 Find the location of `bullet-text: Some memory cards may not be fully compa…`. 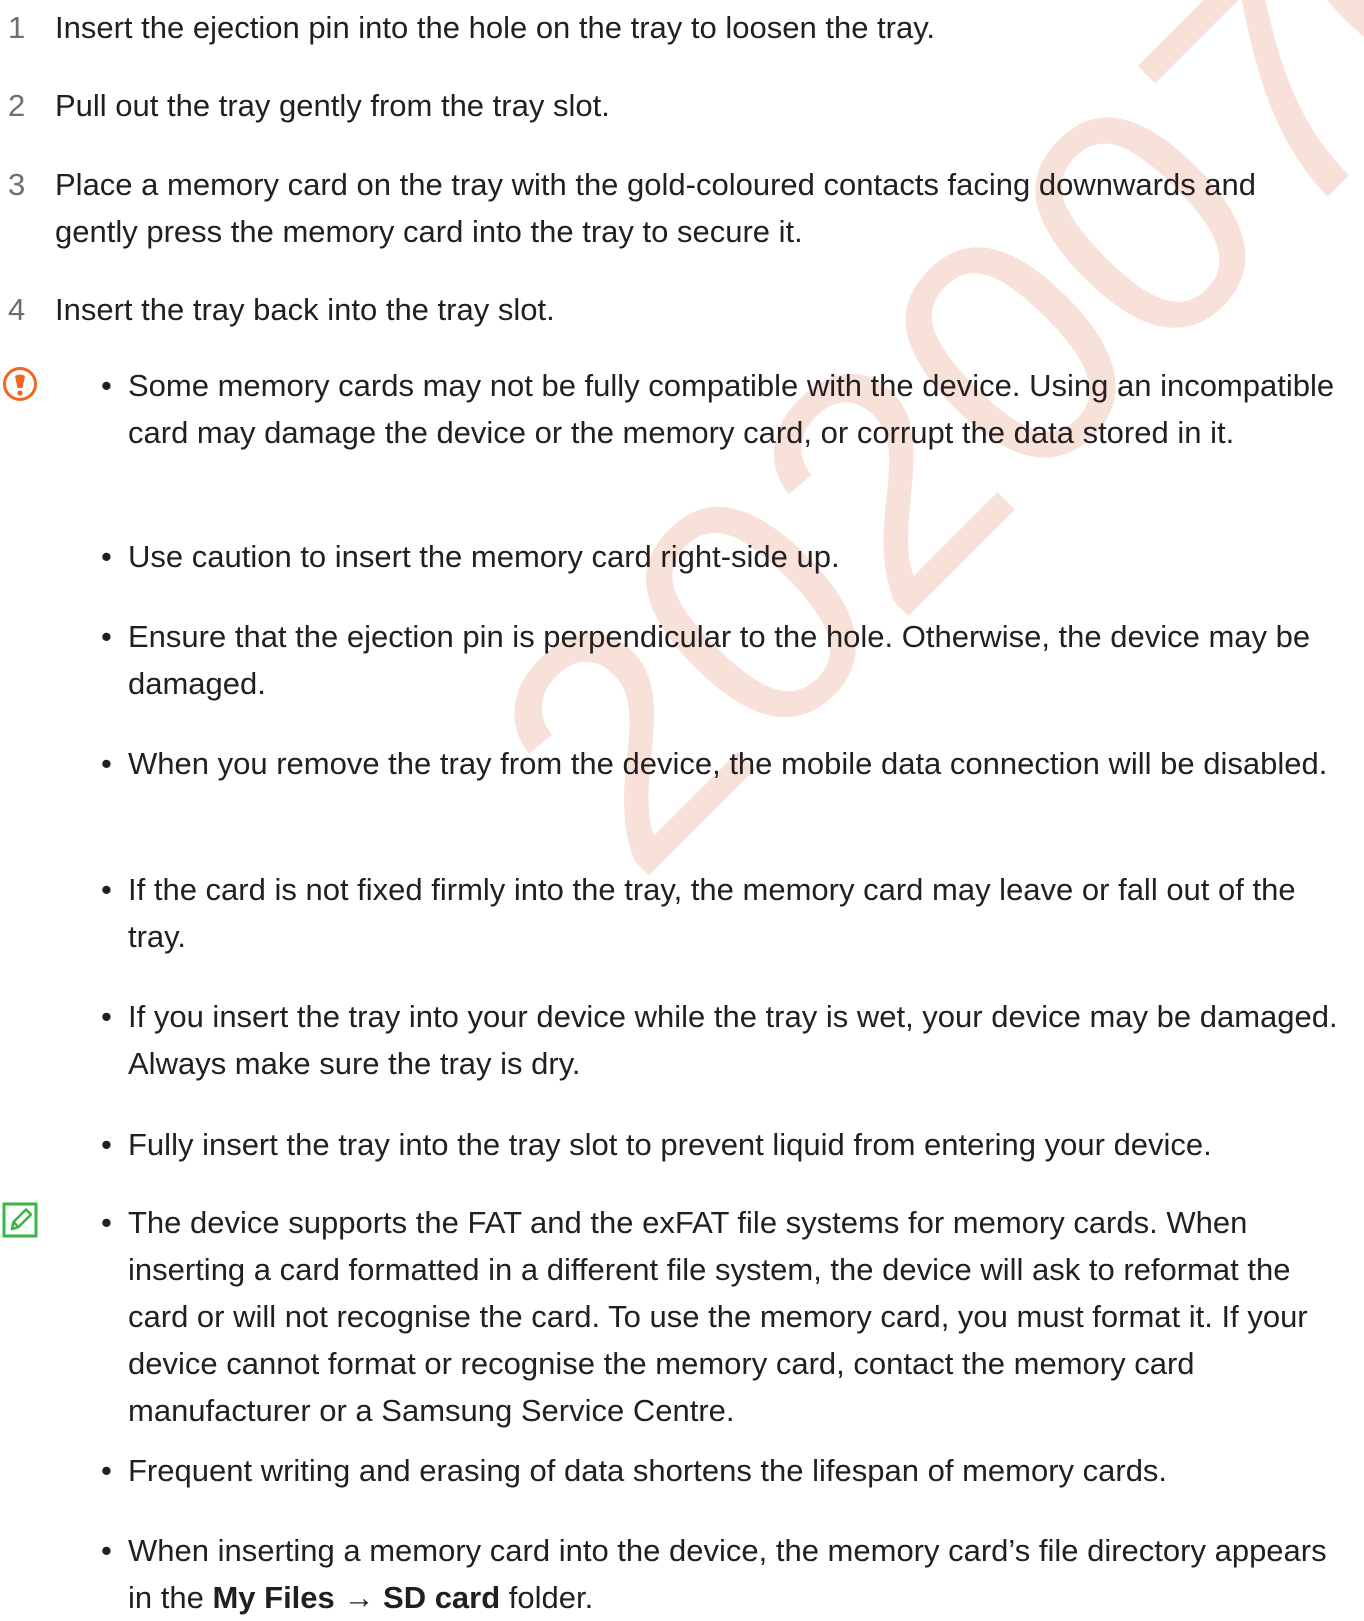

bullet-text: Some memory cards may not be fully compa… is located at coordinates (731, 409).